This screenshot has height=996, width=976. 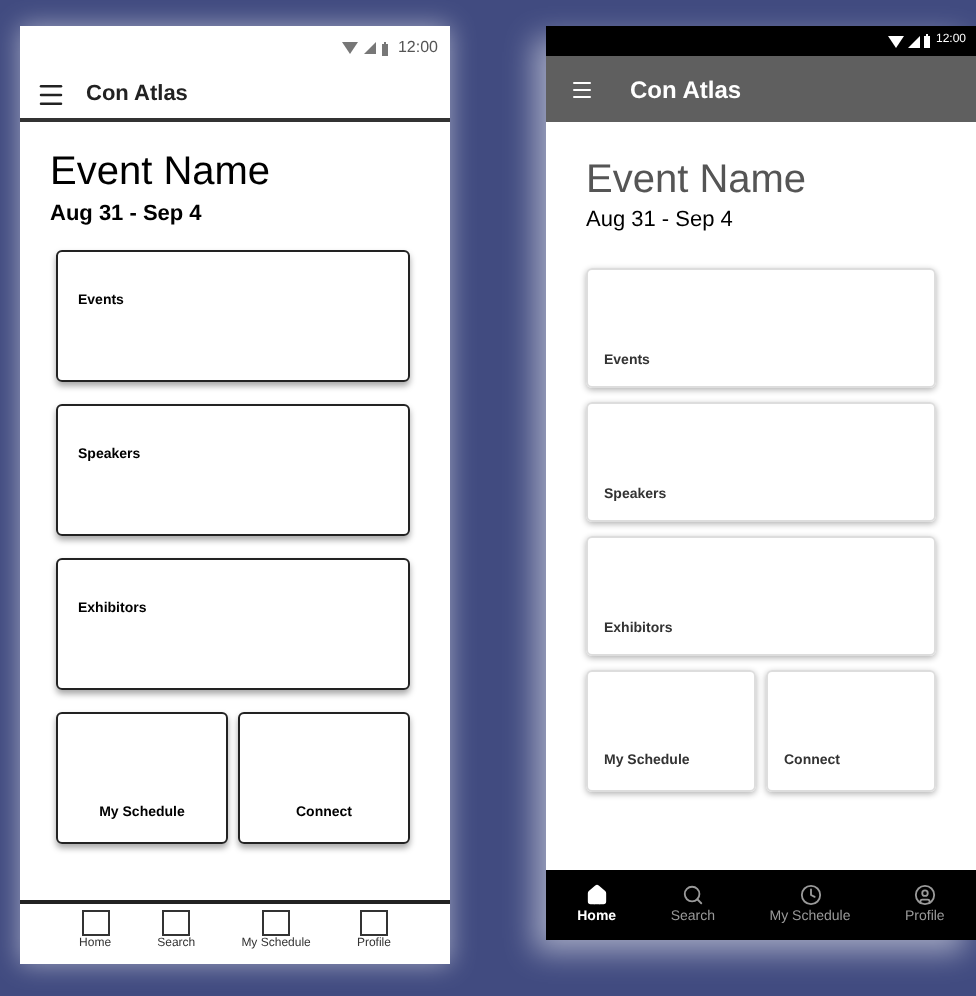 What do you see at coordinates (417, 48) in the screenshot?
I see `status-time: 12:00` at bounding box center [417, 48].